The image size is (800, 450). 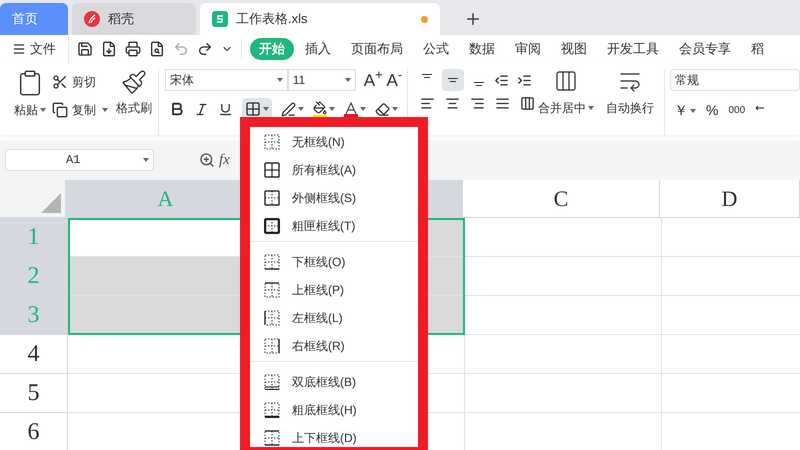 What do you see at coordinates (80, 82) in the screenshot?
I see `cut-button: 剪切` at bounding box center [80, 82].